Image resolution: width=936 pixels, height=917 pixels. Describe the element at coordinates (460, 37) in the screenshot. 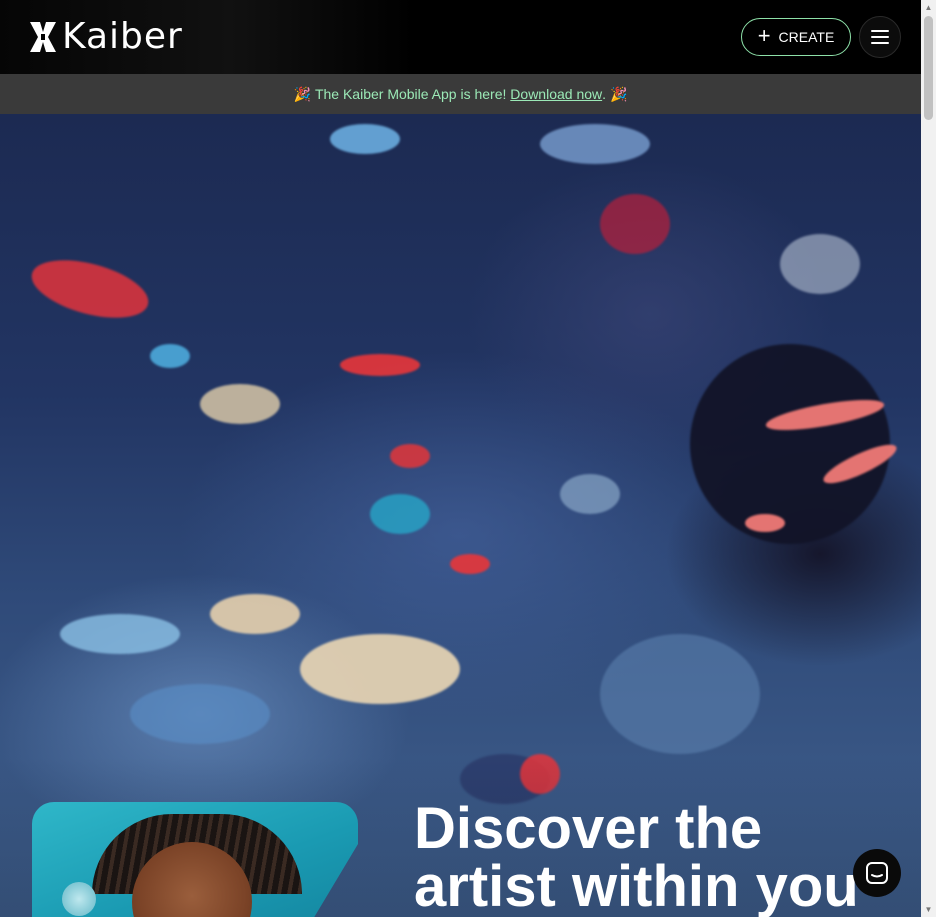

I see `site-header: Kaiber + CREATE` at that location.